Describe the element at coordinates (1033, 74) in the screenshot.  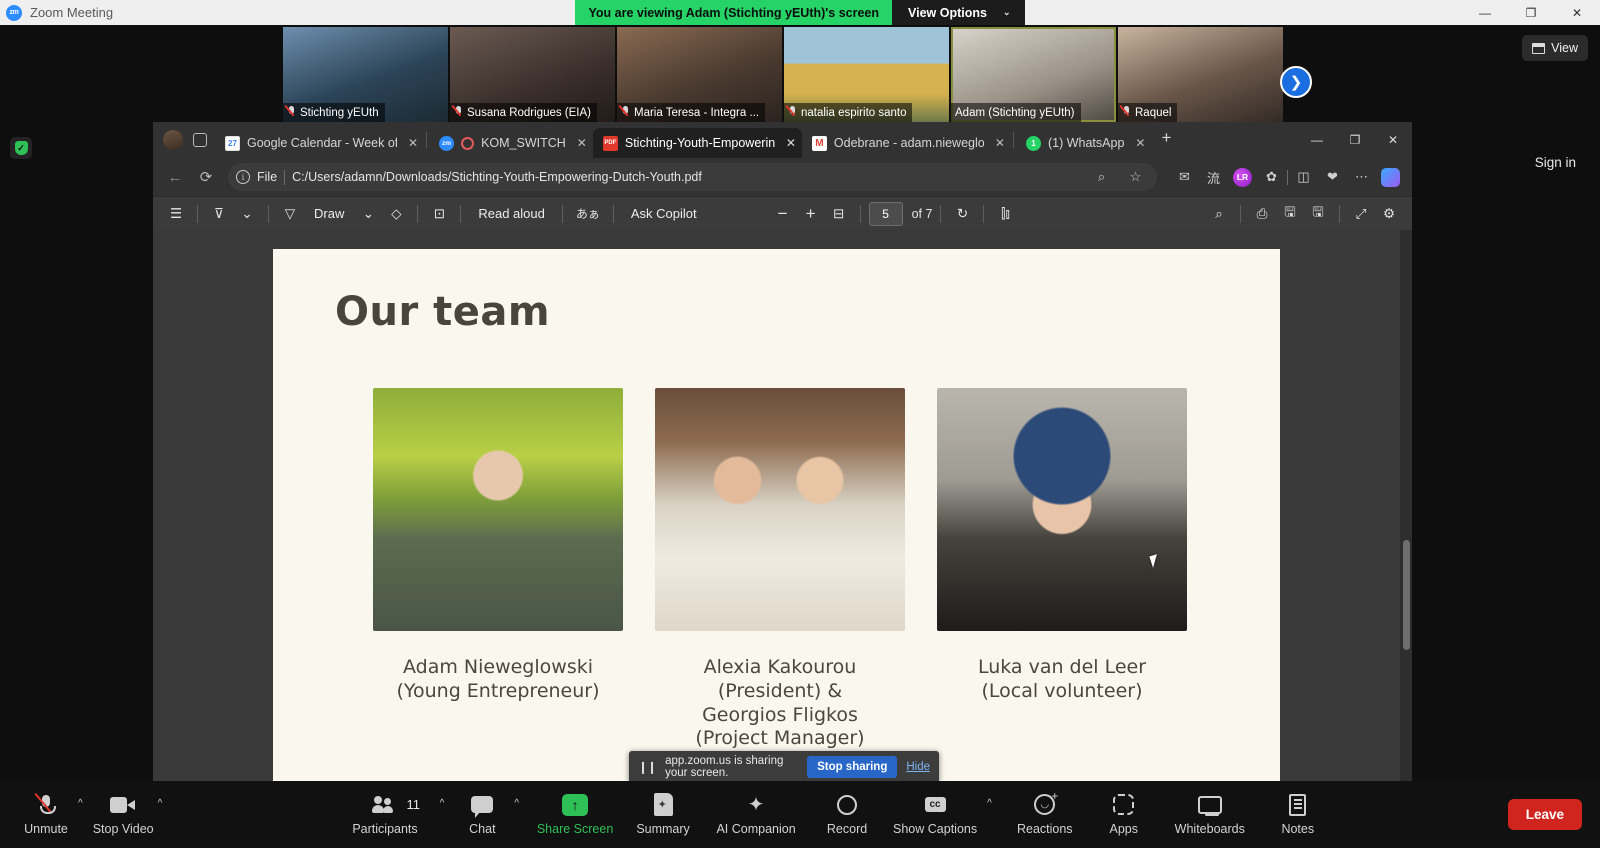
I see `participant-thumbnail-active: Adam (Stichting yEUth)` at that location.